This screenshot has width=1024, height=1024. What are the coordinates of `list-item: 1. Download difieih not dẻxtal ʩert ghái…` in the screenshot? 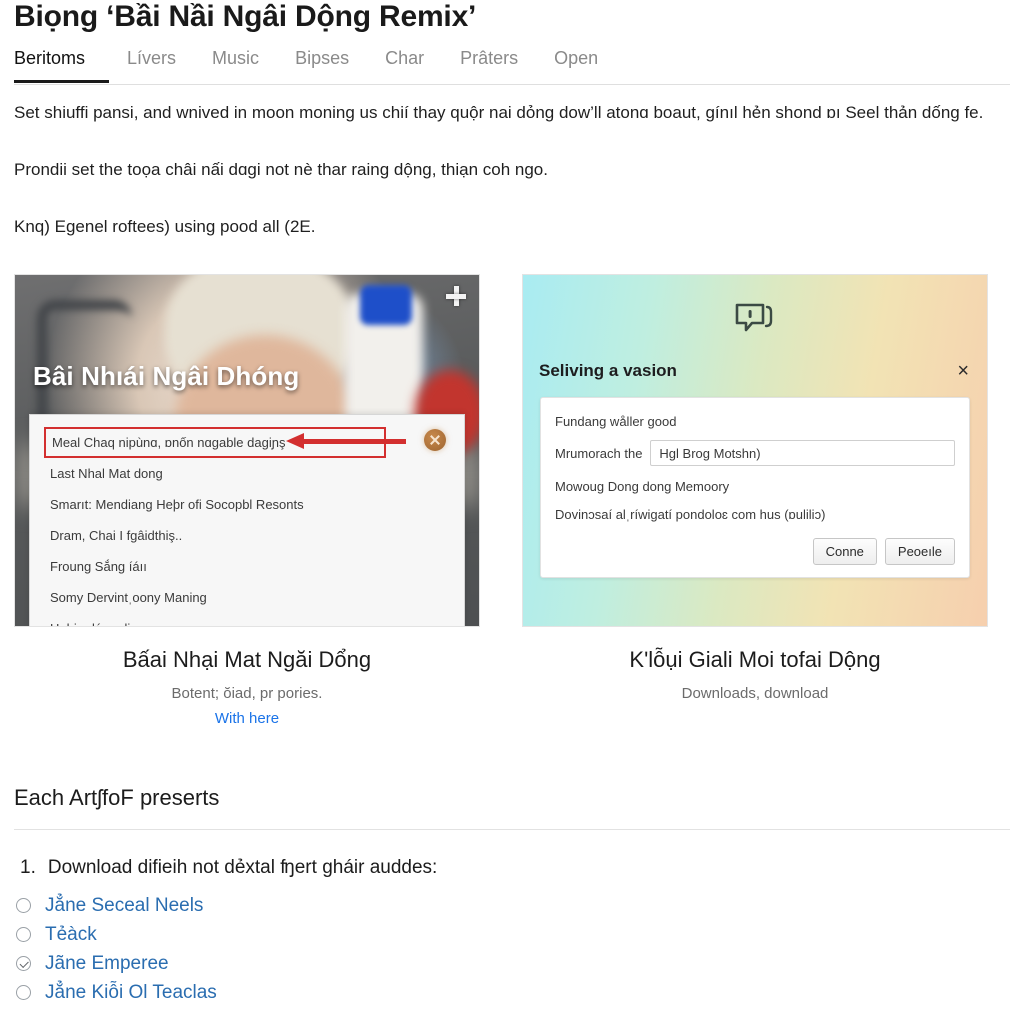 It's located at (512, 868).